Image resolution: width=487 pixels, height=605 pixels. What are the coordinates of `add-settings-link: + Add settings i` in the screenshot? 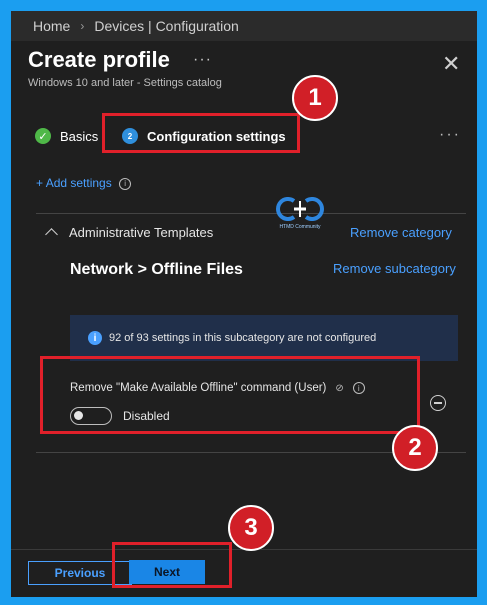 It's located at (84, 183).